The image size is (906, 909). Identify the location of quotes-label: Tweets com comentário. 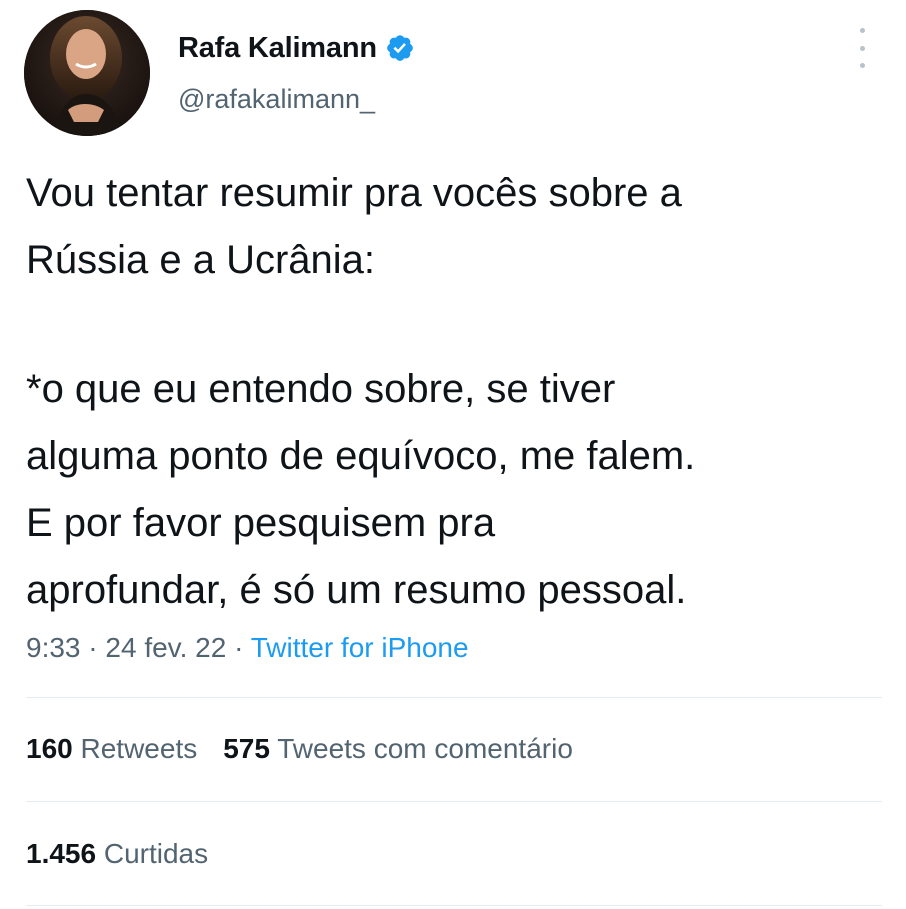
(425, 748).